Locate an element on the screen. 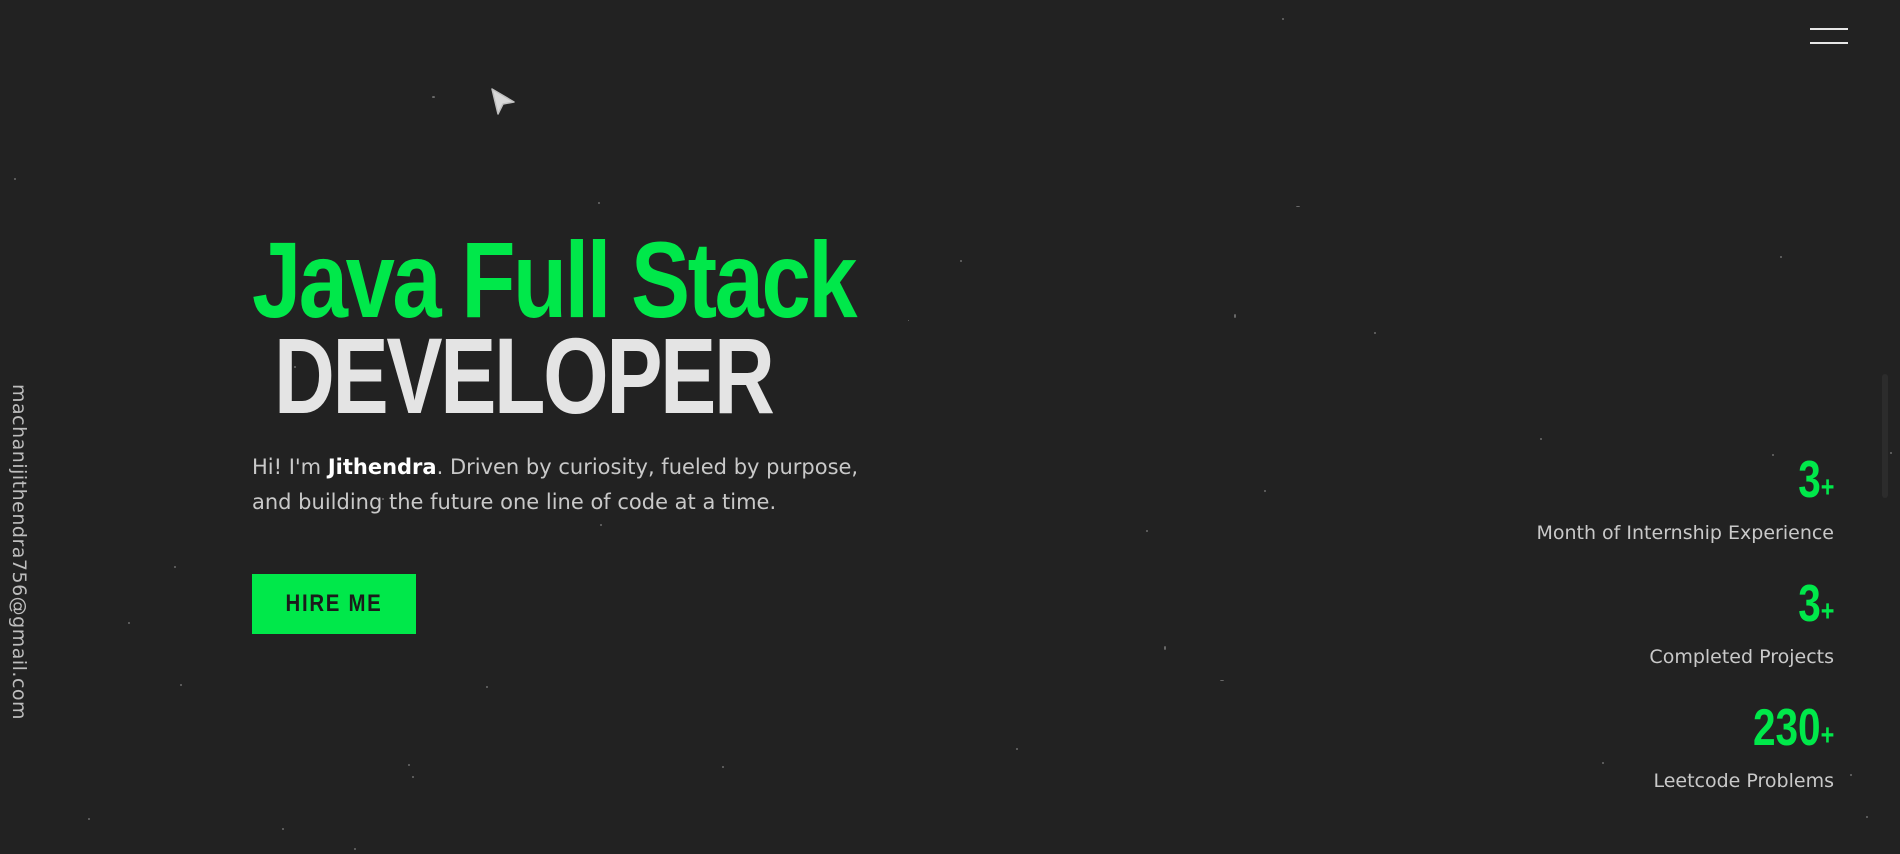  hire-me-button-label: HIRE ME is located at coordinates (334, 603).